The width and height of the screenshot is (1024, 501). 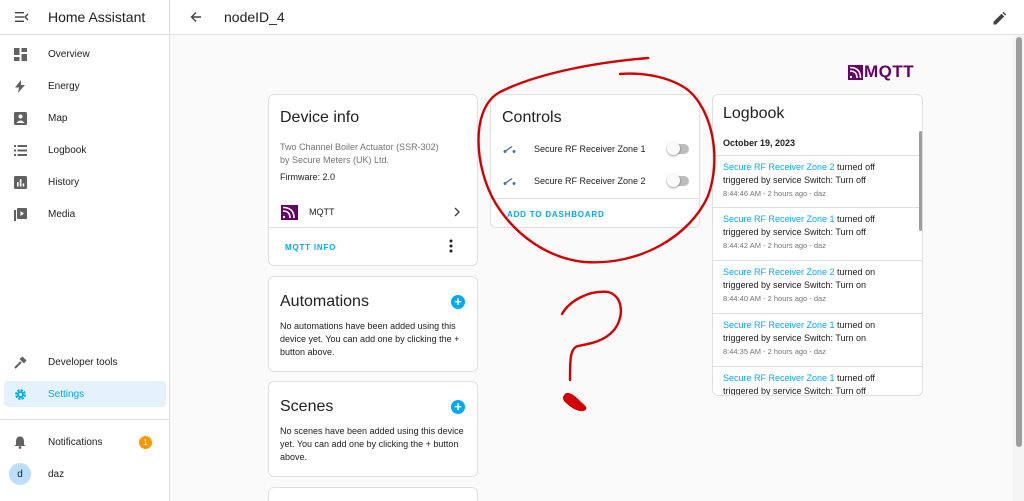 I want to click on page-scrollbar-thumb, so click(x=1019, y=242).